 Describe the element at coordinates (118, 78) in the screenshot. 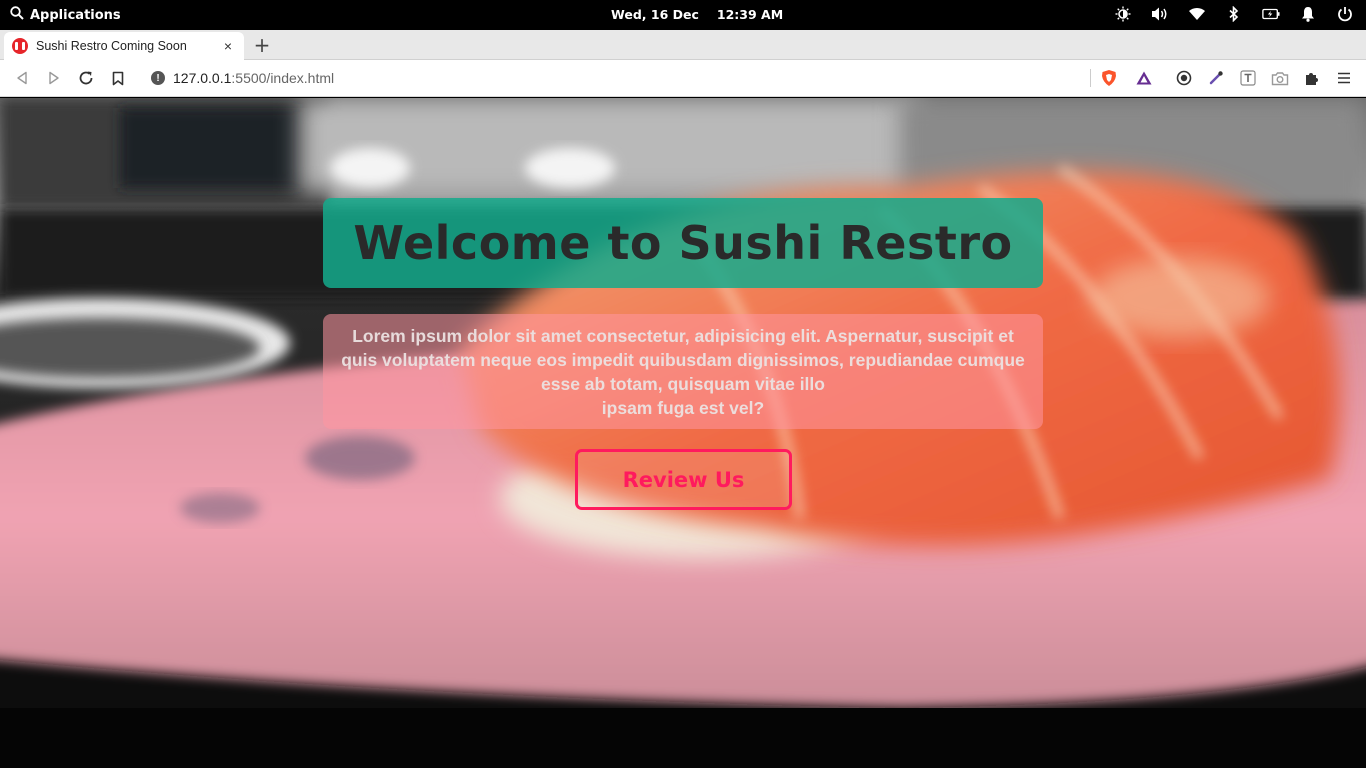

I see `bookmark-icon` at that location.